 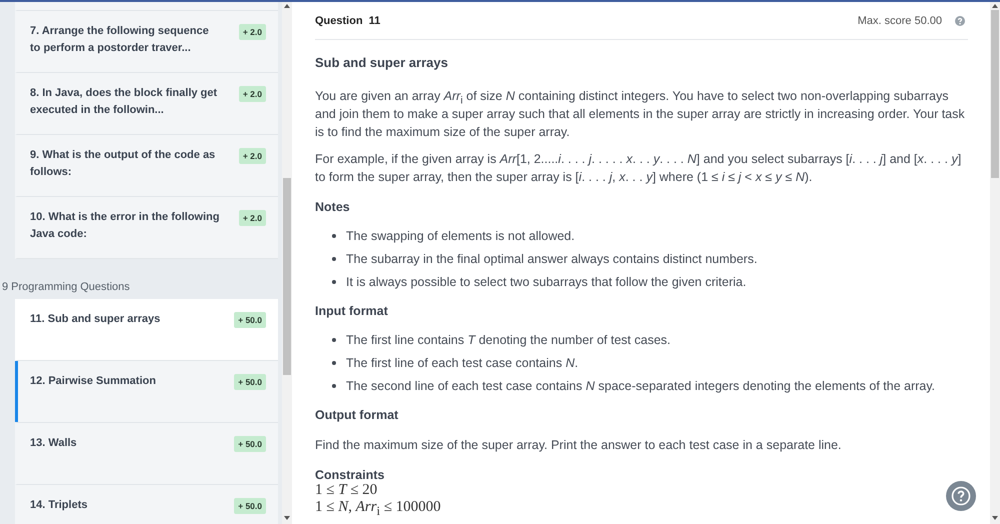 What do you see at coordinates (348, 20) in the screenshot?
I see `question-number: Question 11` at bounding box center [348, 20].